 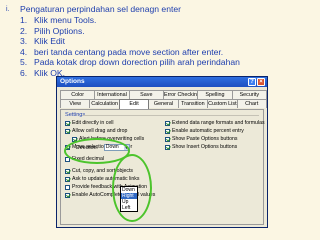 I want to click on option-allow-cell-drag-and-drop: Allow cell drag and drop, so click(x=110, y=131).